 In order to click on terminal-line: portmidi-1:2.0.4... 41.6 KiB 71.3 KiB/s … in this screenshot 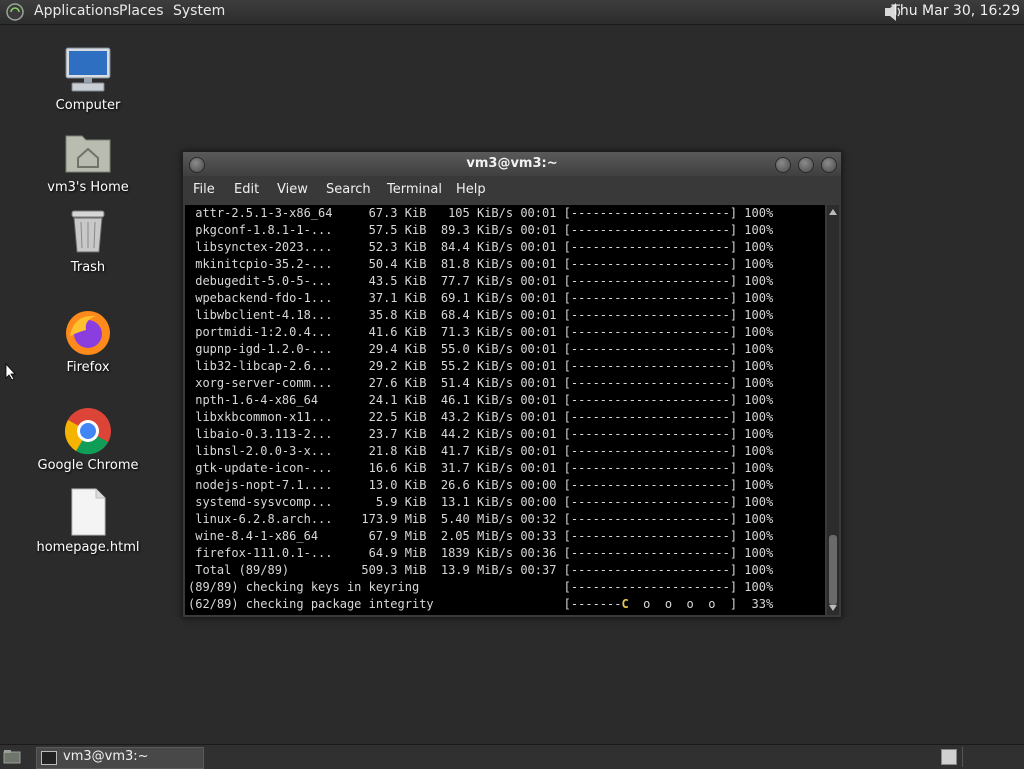, I will do `click(481, 332)`.